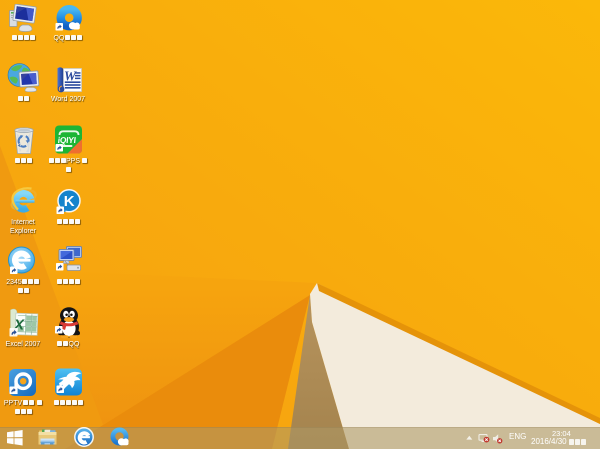 Image resolution: width=600 pixels, height=449 pixels. Describe the element at coordinates (69, 201) in the screenshot. I see `svg-text: K` at that location.